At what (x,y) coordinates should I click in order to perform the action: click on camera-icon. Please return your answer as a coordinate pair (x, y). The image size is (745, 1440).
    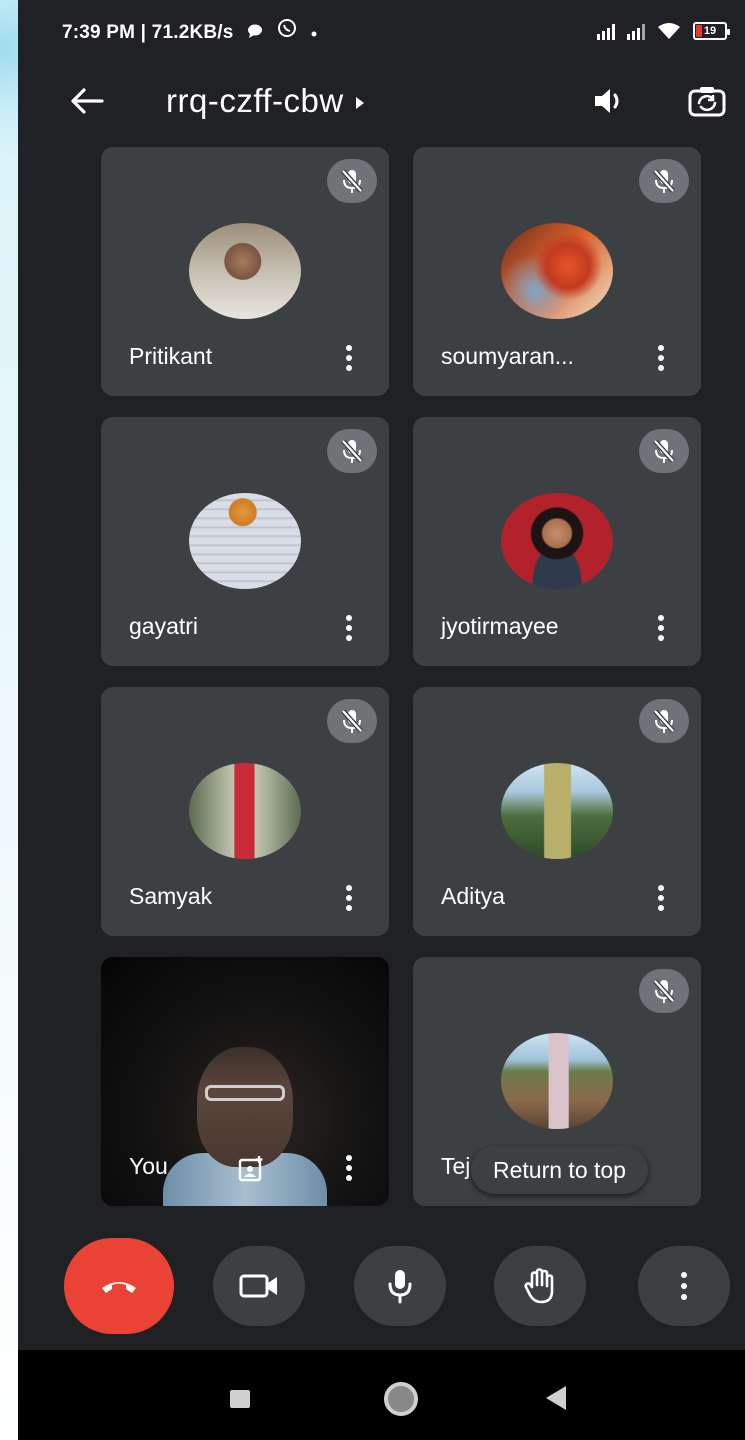
    Looking at the image, I should click on (258, 1286).